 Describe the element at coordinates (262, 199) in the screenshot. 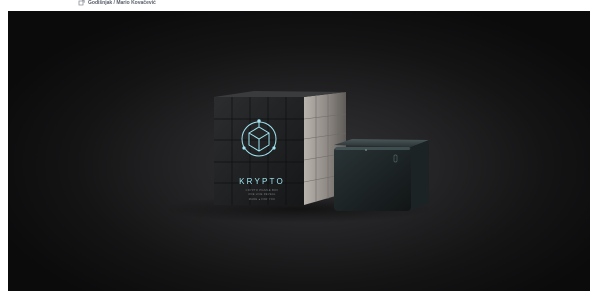

I see `box-fine-line-3: MADE ● FOR YOU` at that location.